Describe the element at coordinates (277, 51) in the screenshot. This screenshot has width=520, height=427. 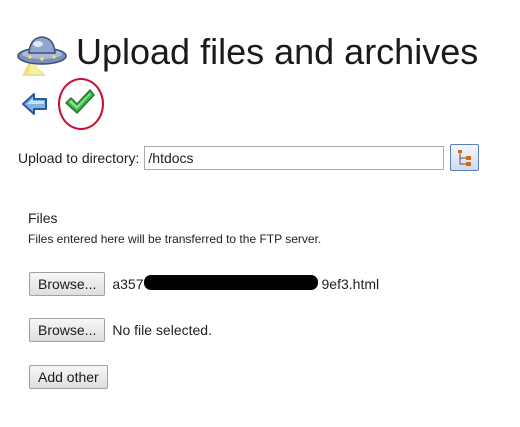
I see `page-title: Upload files and archives` at that location.